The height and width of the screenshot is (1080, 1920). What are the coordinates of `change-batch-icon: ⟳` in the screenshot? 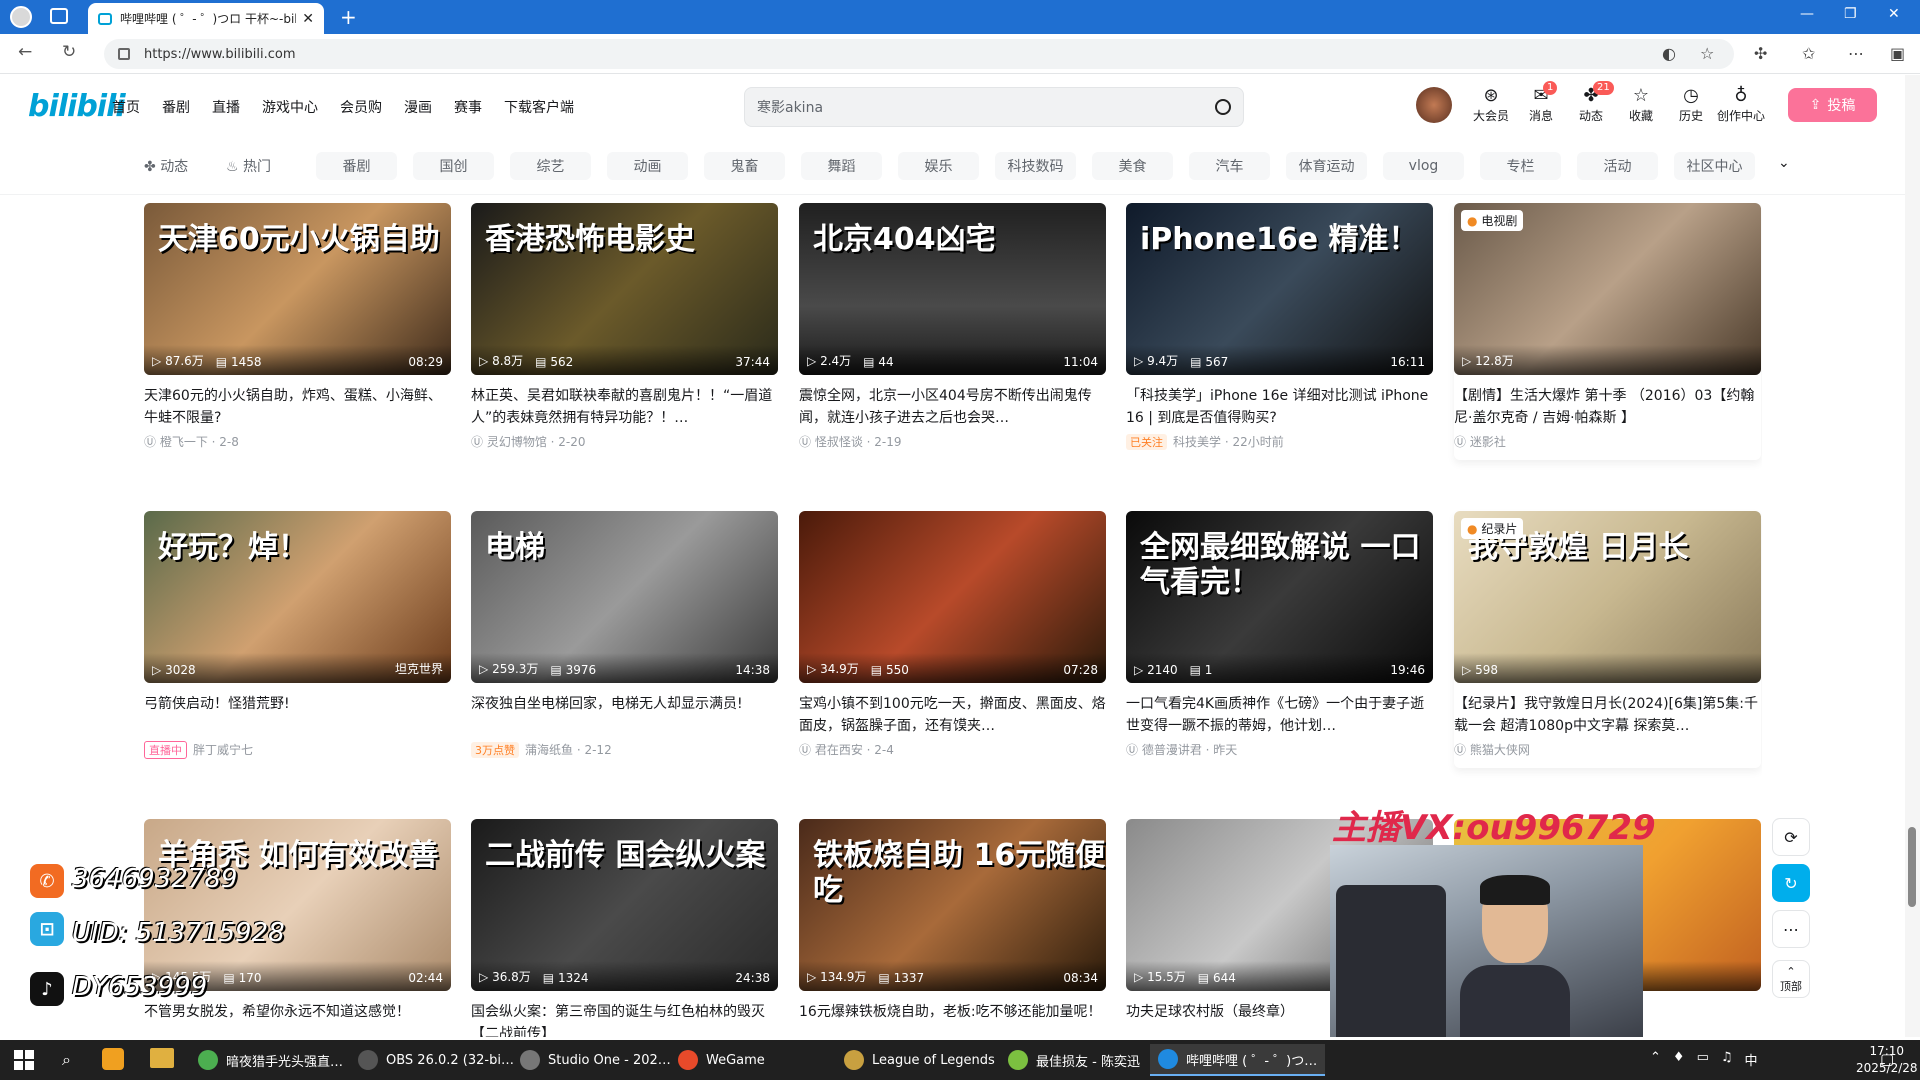 It's located at (1791, 837).